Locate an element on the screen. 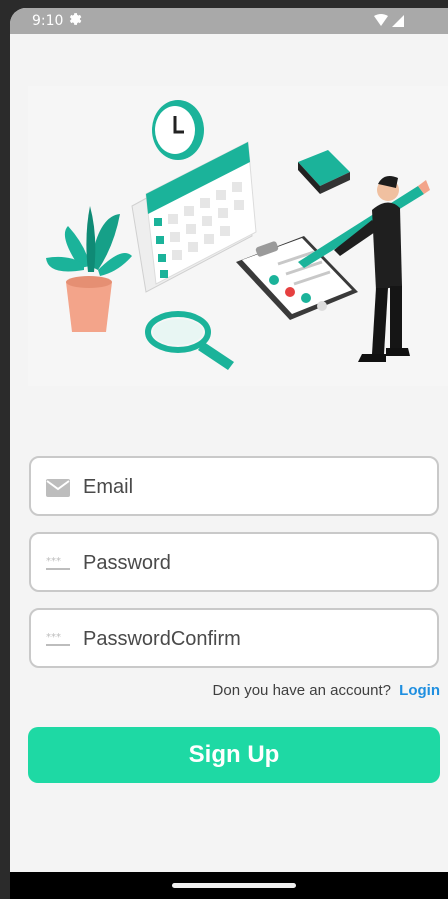  password-confirm-input is located at coordinates (253, 639).